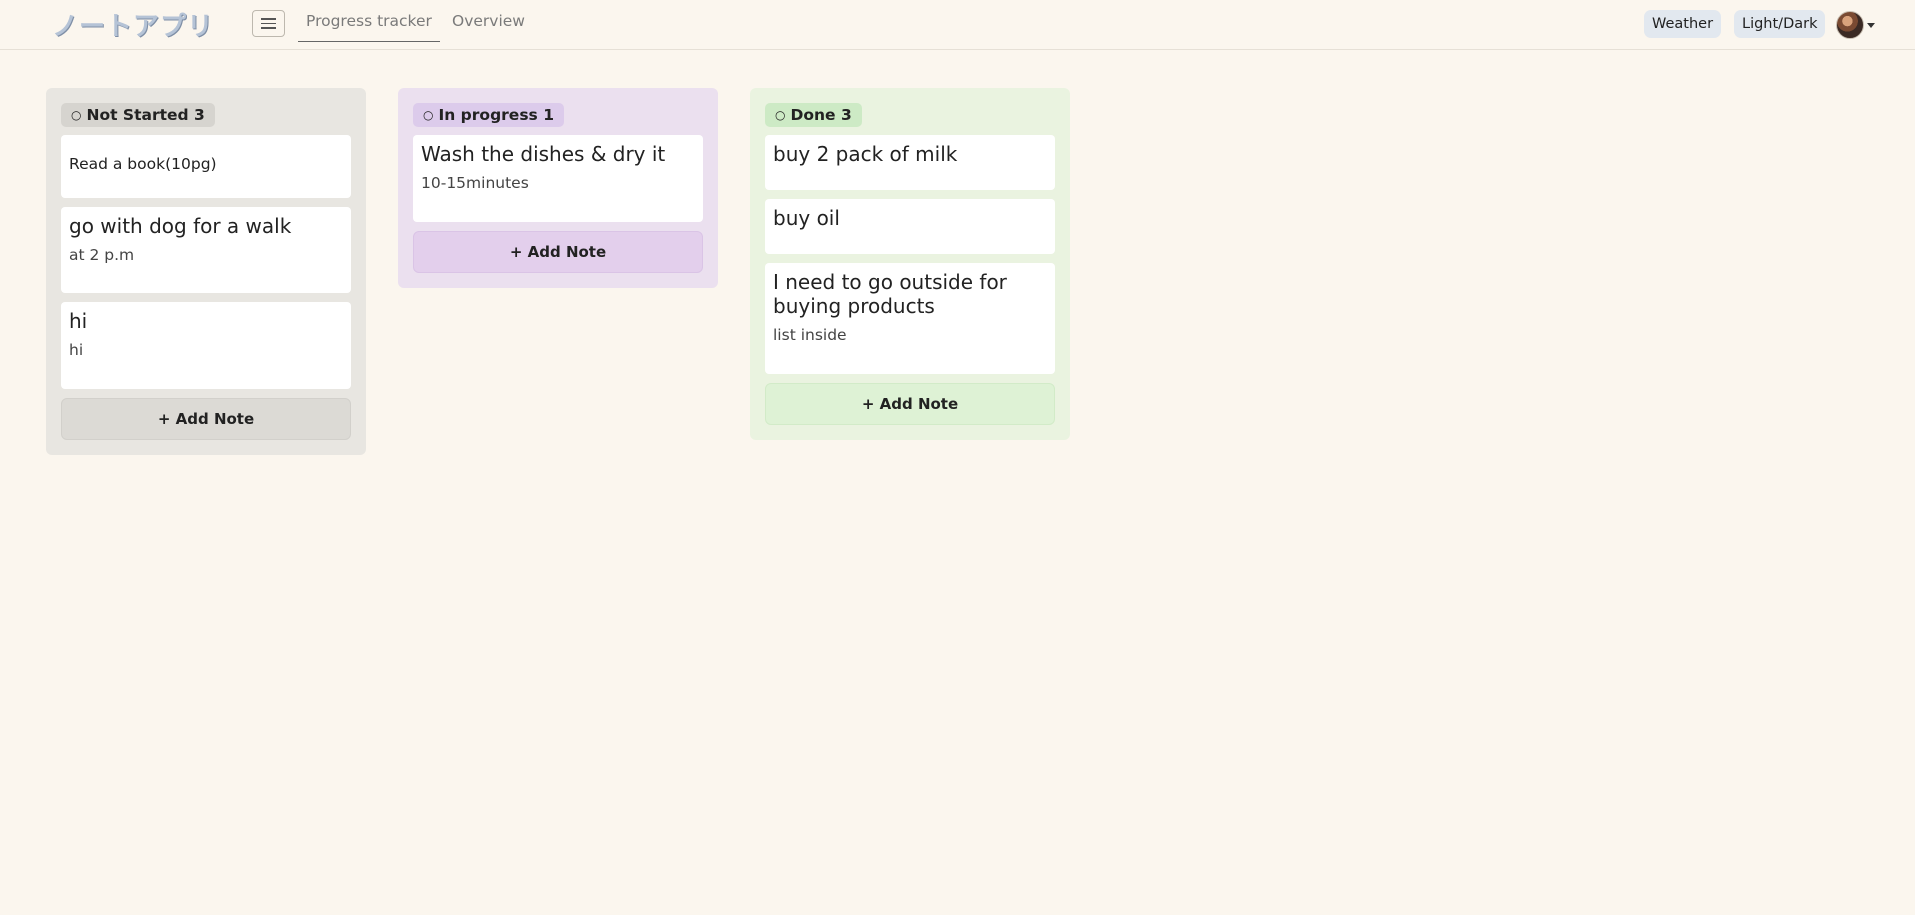 Image resolution: width=1915 pixels, height=915 pixels. I want to click on note-title: Read a book(10pg), so click(143, 164).